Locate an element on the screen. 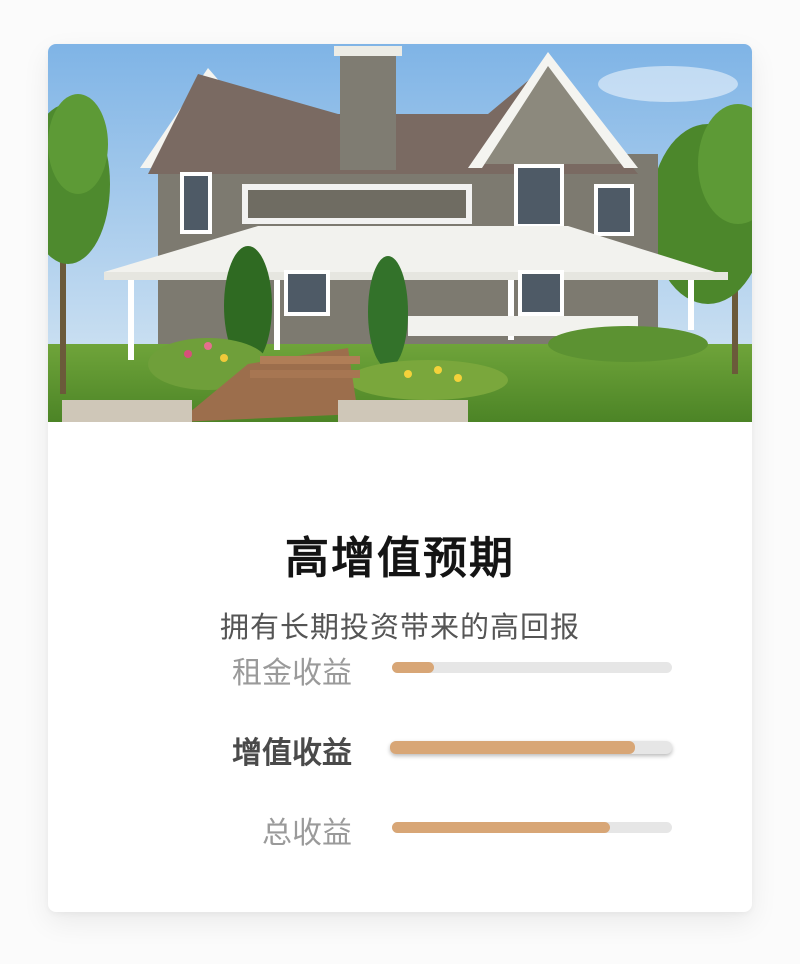 This screenshot has width=800, height=964. card-title: 高增值预期 is located at coordinates (400, 558).